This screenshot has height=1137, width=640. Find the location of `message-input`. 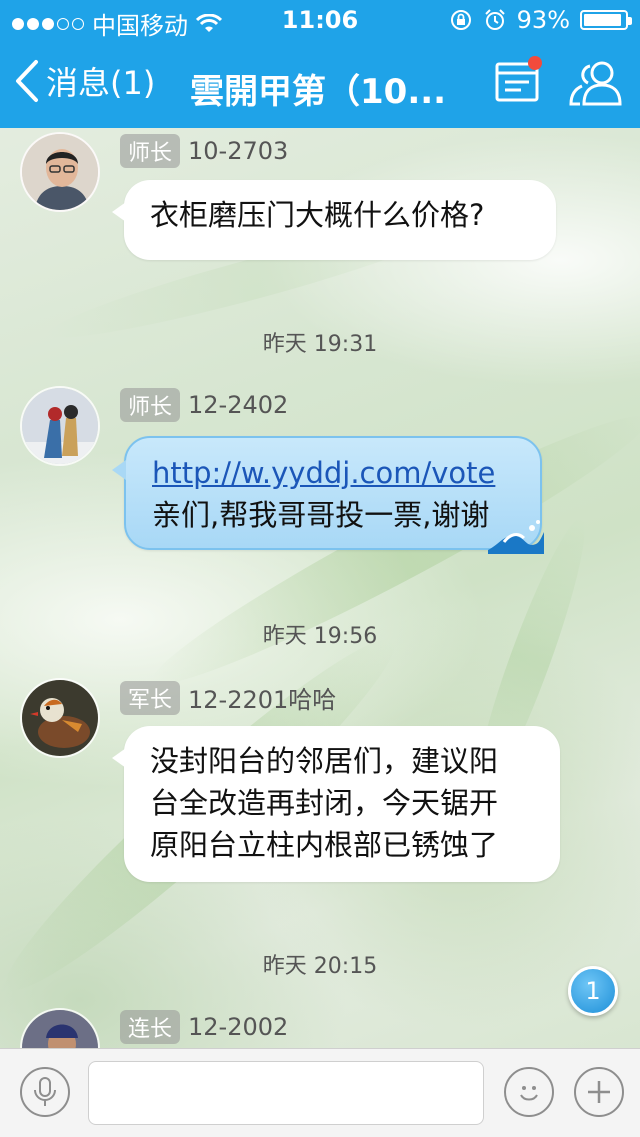

message-input is located at coordinates (286, 1093).